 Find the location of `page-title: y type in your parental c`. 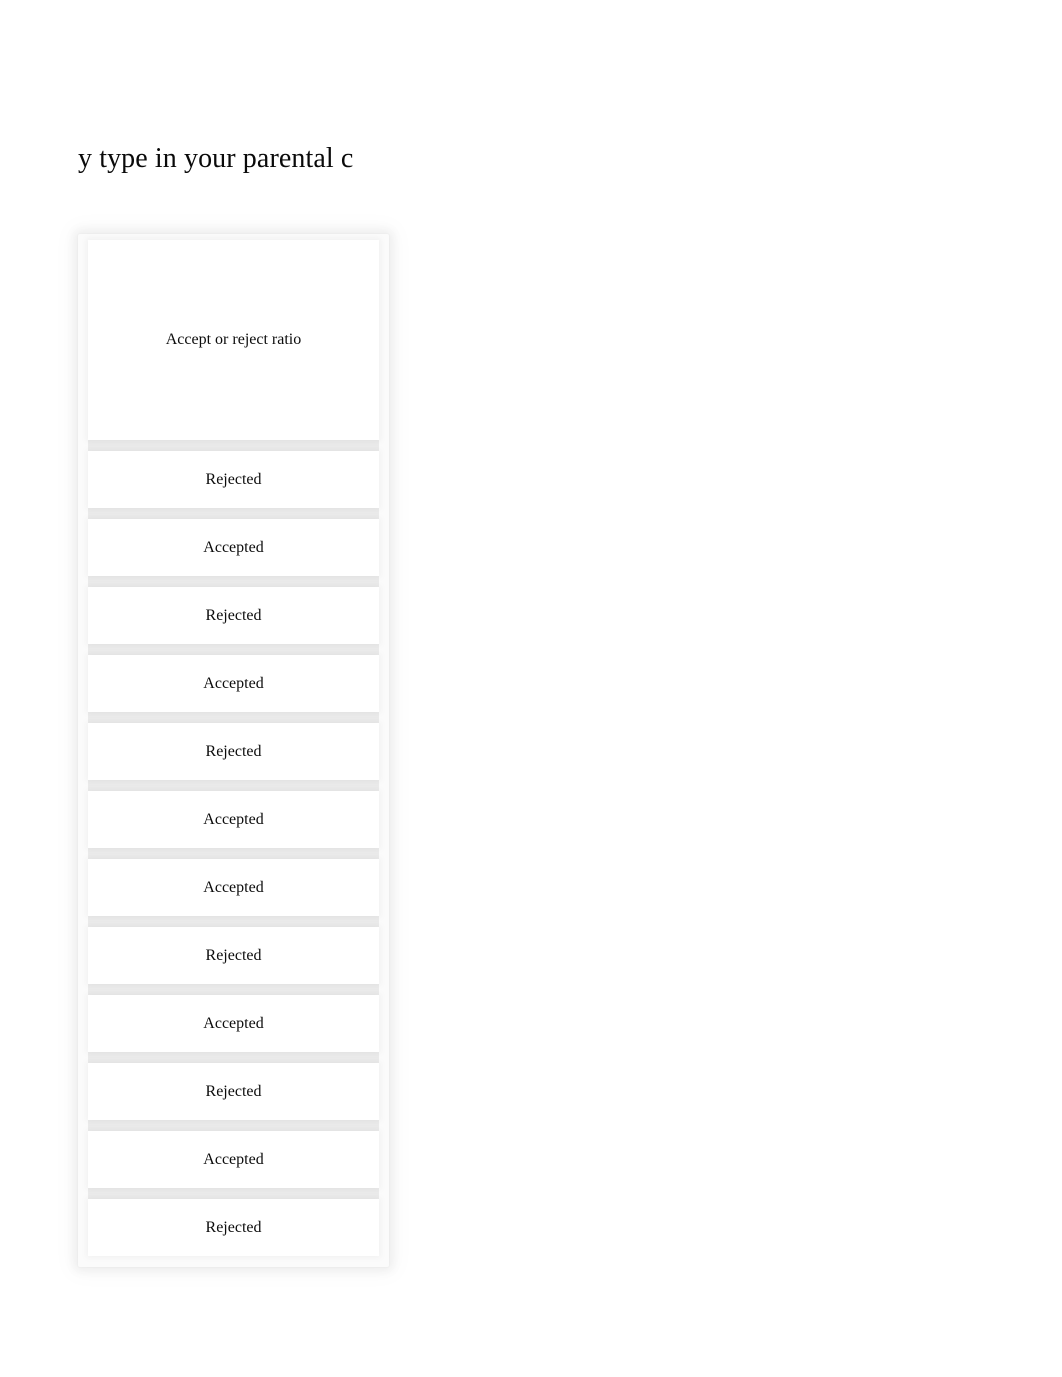

page-title: y type in your parental c is located at coordinates (216, 158).